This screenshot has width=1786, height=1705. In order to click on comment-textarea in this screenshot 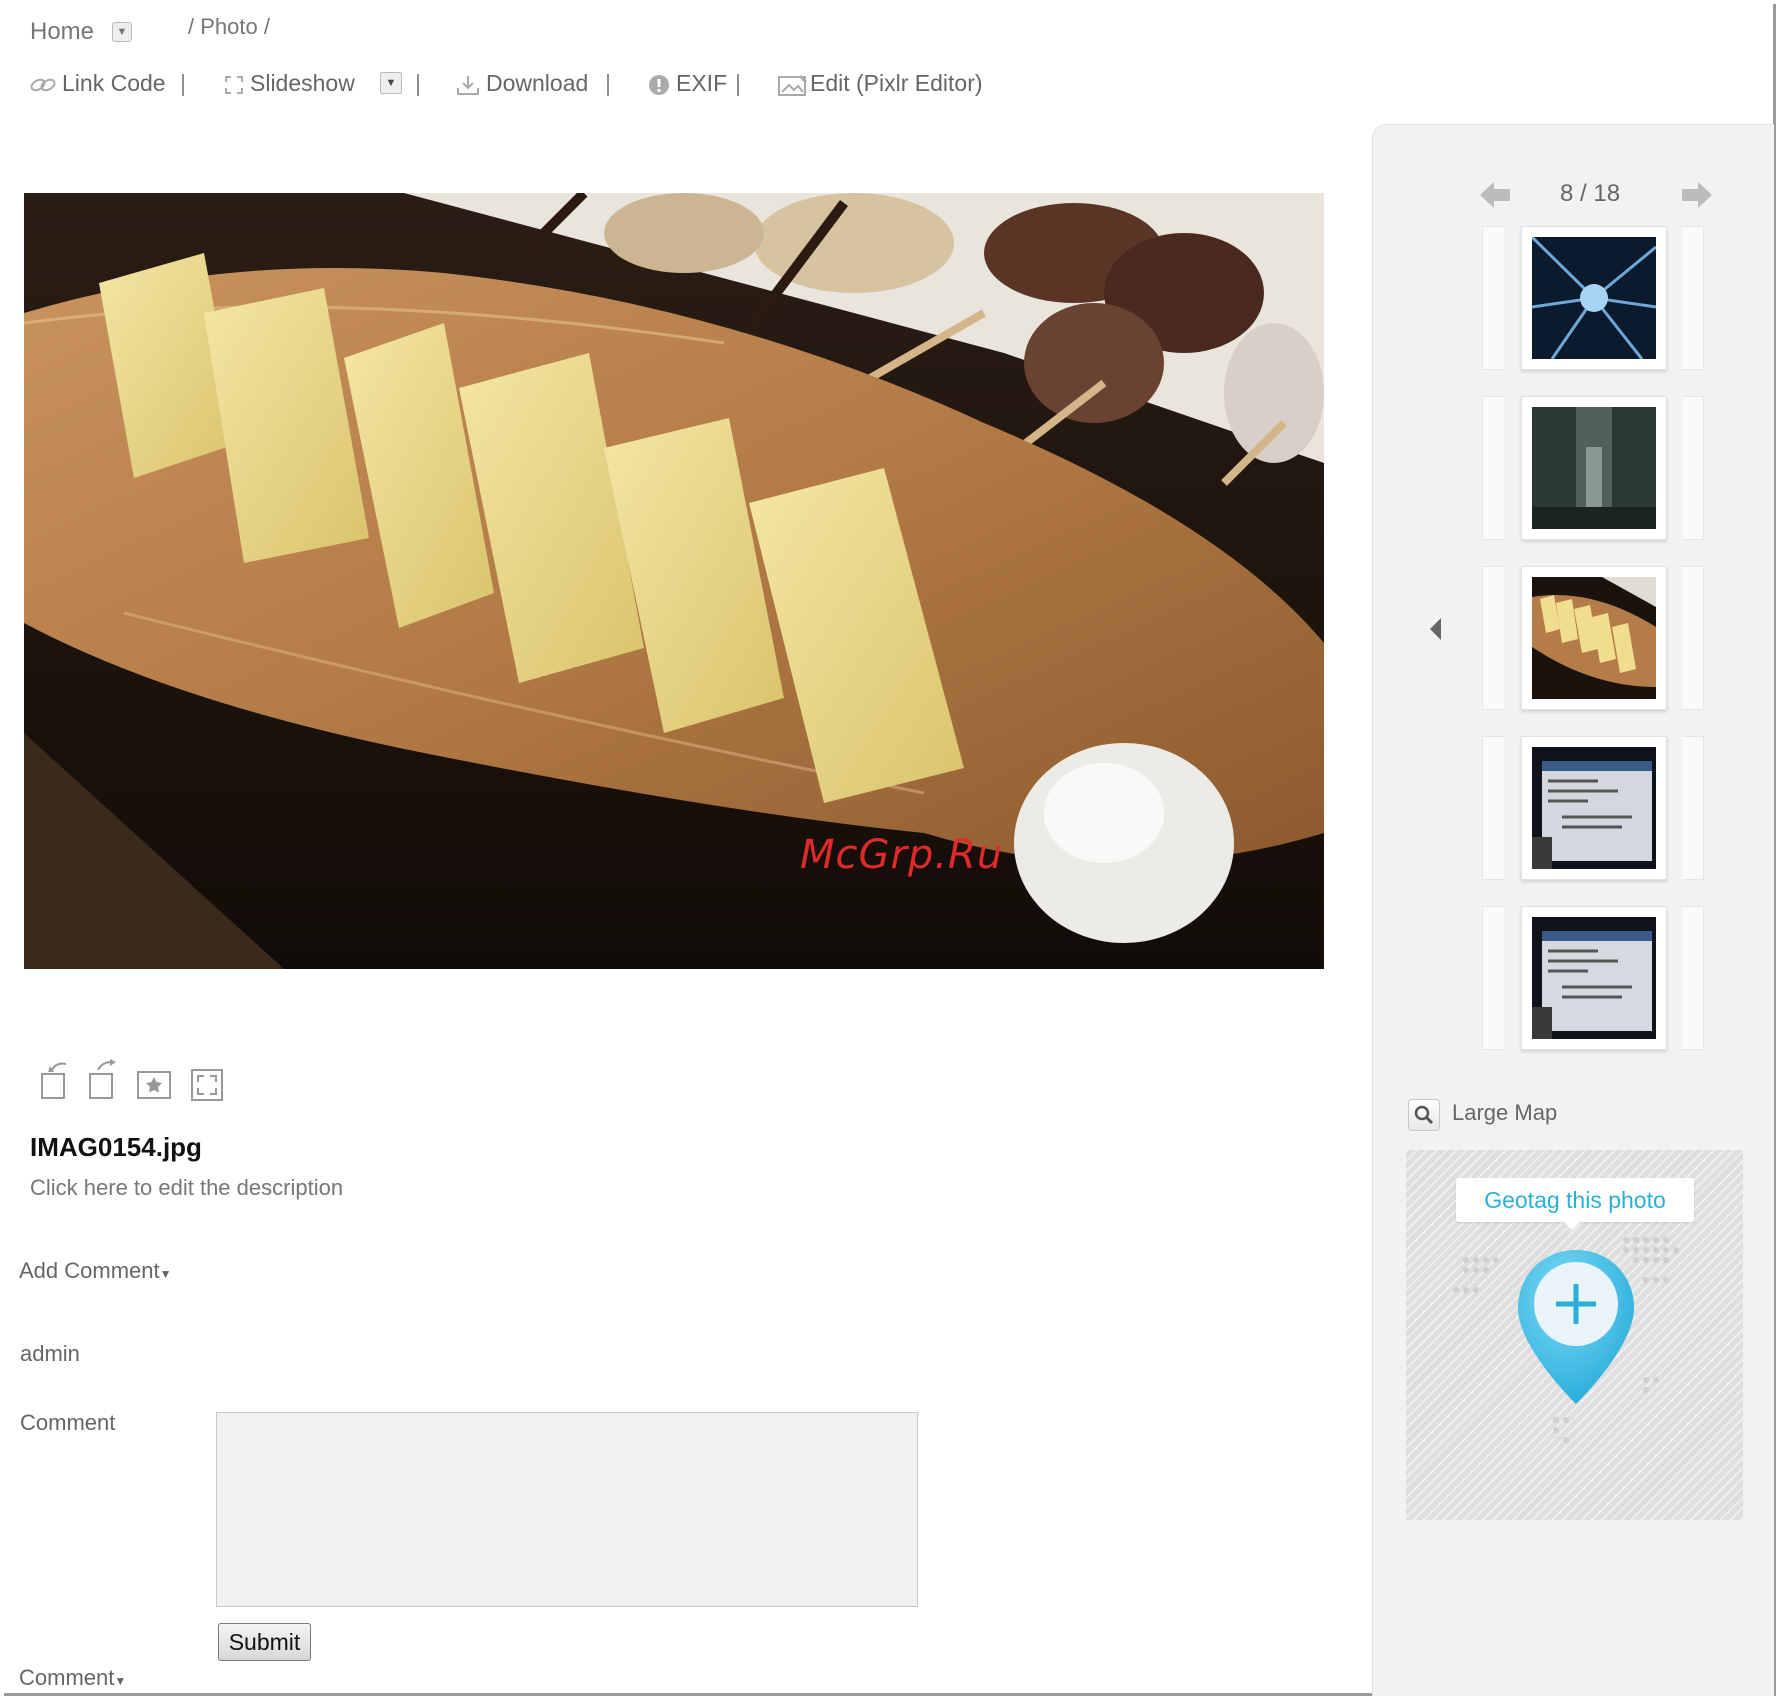, I will do `click(567, 1509)`.